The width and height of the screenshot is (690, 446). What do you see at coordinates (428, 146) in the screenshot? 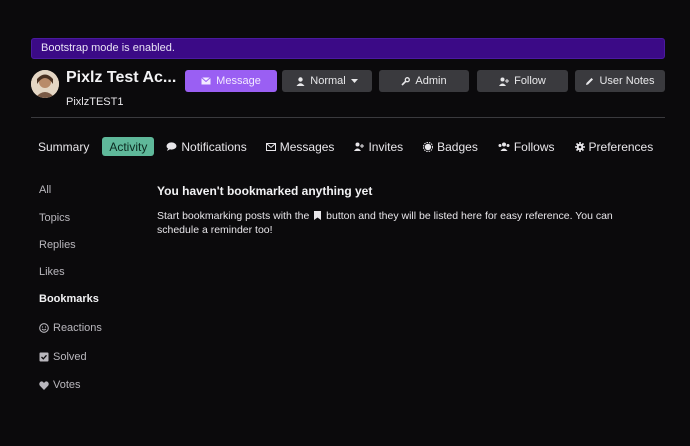
I see `certificate-icon` at bounding box center [428, 146].